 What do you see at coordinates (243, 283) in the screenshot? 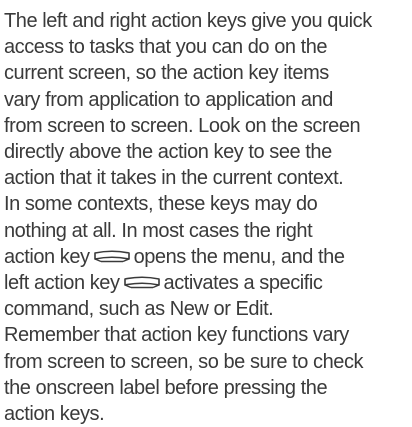
I see `text-segment: activates a specific` at bounding box center [243, 283].